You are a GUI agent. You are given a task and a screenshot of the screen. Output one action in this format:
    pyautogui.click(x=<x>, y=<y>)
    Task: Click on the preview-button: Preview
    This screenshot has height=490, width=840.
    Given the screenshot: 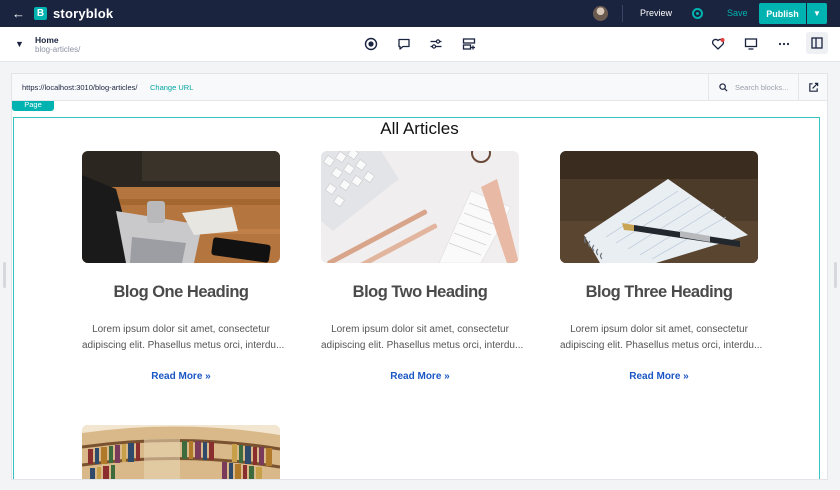 What is the action you would take?
    pyautogui.click(x=656, y=13)
    